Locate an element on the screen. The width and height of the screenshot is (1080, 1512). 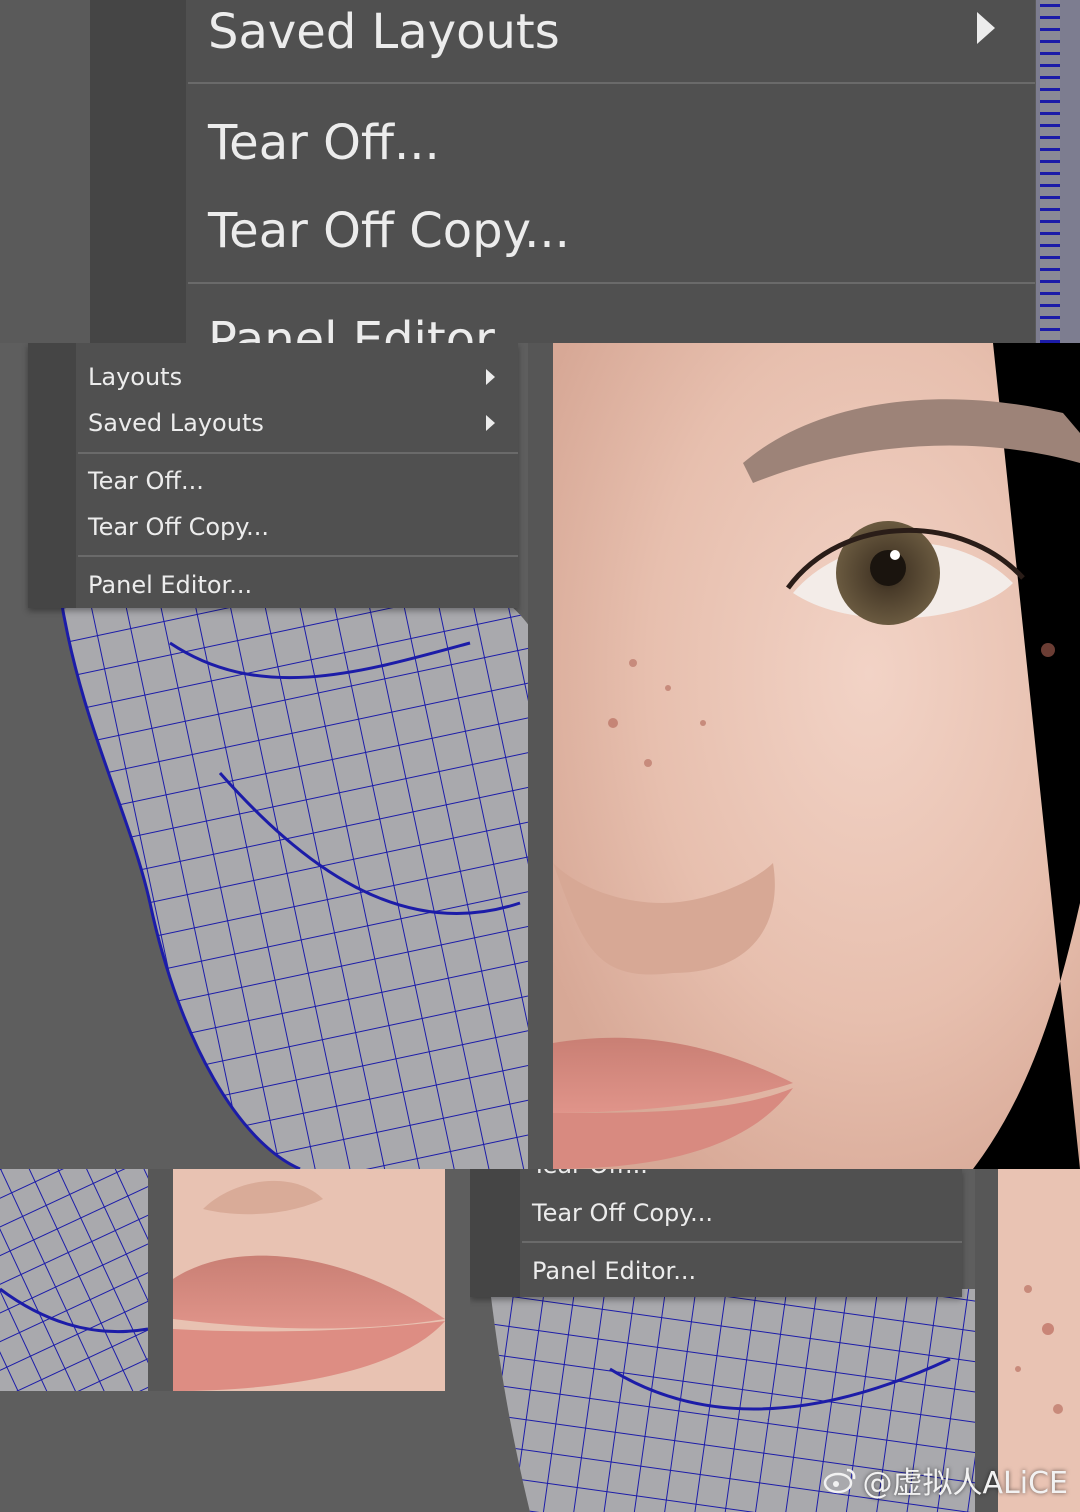
lips-render-crop is located at coordinates (309, 1280).